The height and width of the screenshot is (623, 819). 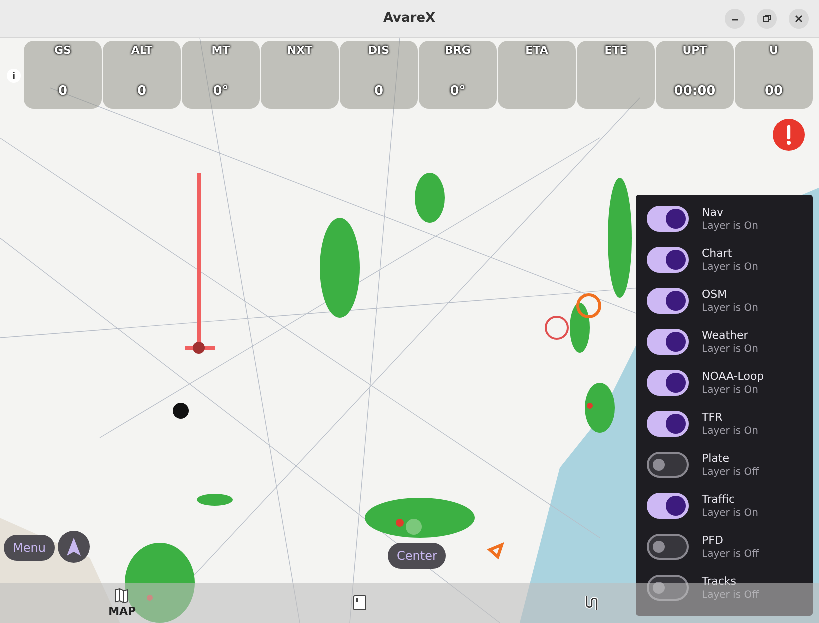 I want to click on instrument-label: ETE, so click(x=616, y=50).